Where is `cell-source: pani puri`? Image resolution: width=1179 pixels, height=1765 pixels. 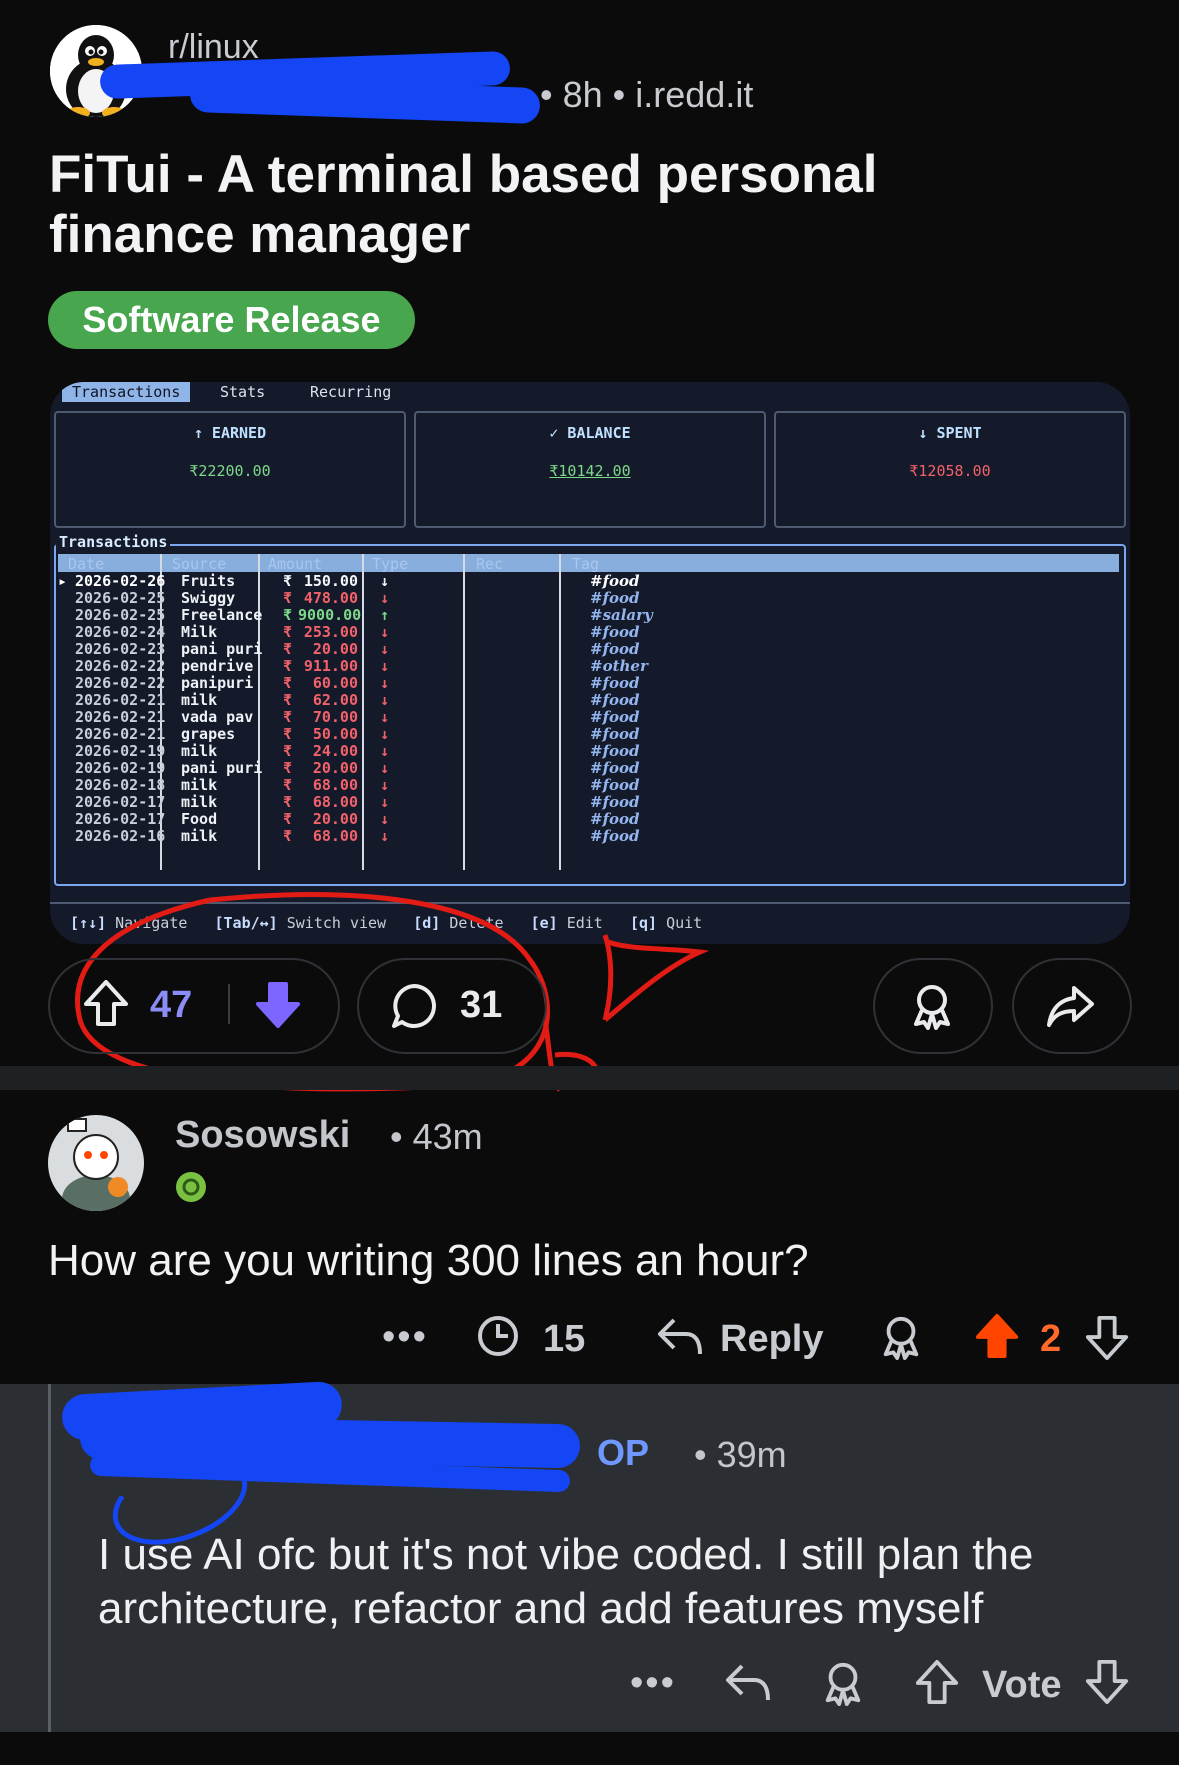
cell-source: pani puri is located at coordinates (222, 768).